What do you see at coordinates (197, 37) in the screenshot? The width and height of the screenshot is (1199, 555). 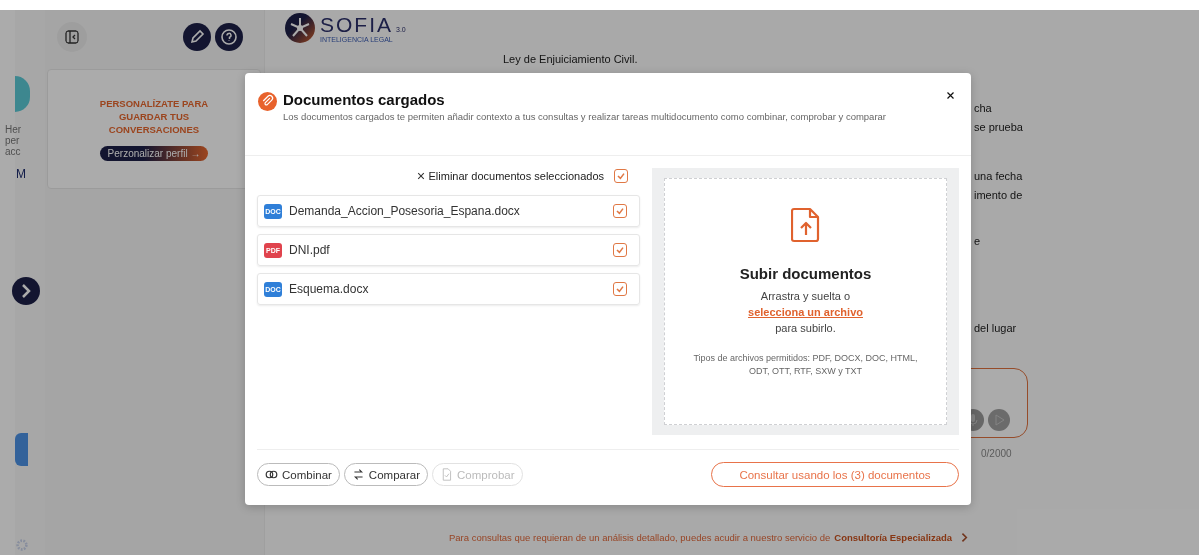 I see `edit-icon` at bounding box center [197, 37].